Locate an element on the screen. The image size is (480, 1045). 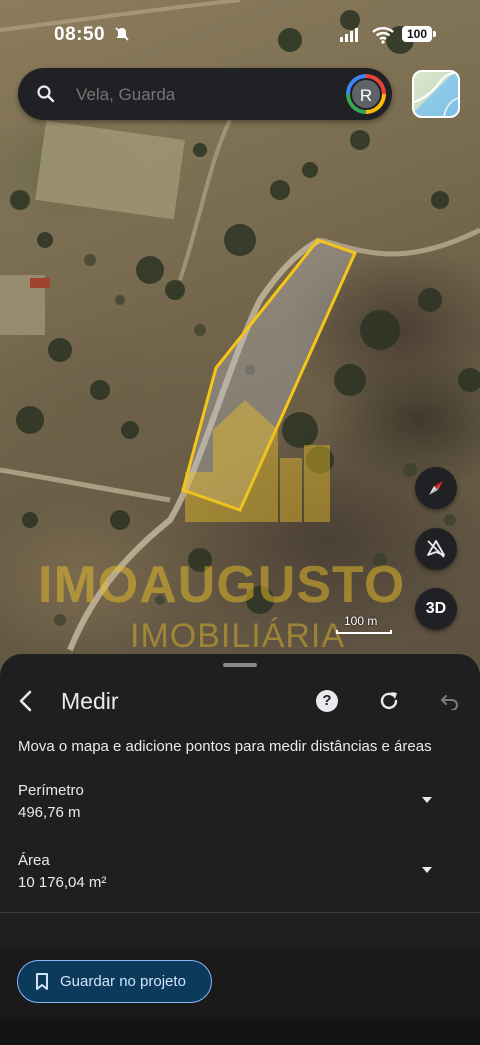
sheet-footer: Guardar no projeto is located at coordinates (240, 982).